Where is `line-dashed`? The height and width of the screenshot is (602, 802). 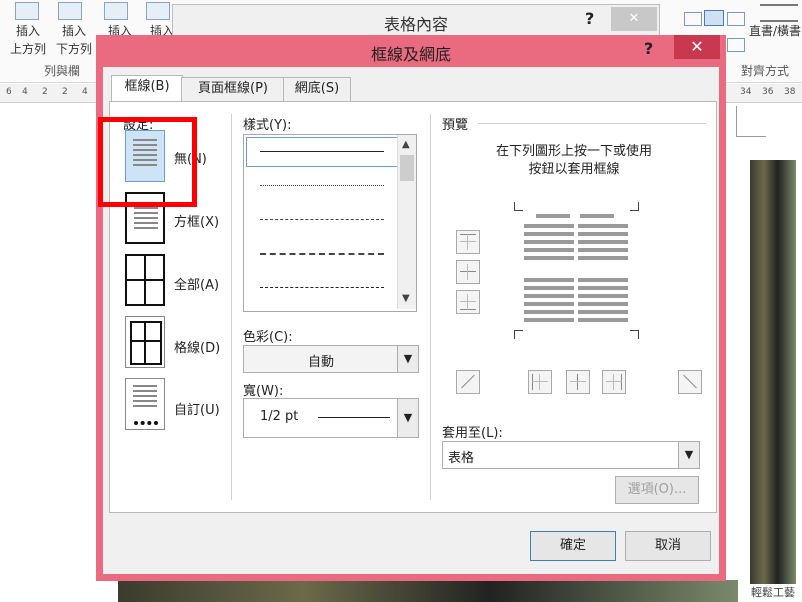
line-dashed is located at coordinates (322, 254).